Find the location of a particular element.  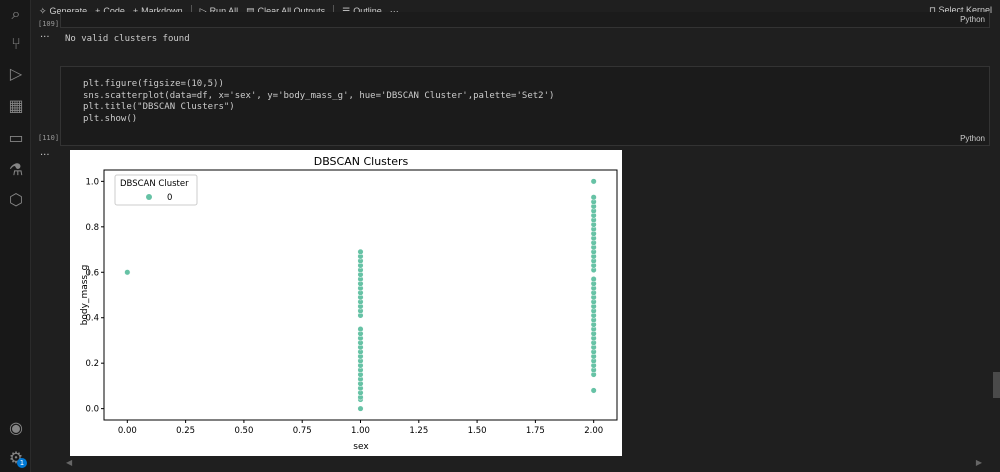

settings-icon: ⚙ 1 is located at coordinates (16, 458).